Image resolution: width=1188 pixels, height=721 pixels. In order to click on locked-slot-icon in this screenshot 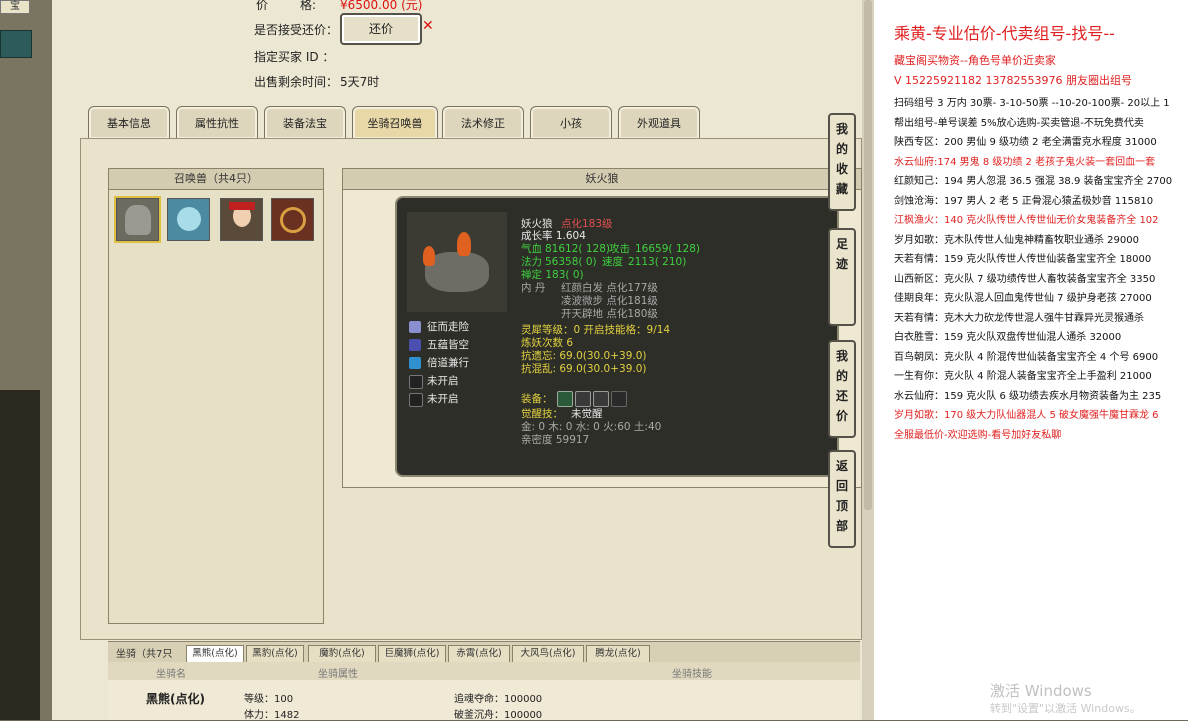, I will do `click(416, 382)`.